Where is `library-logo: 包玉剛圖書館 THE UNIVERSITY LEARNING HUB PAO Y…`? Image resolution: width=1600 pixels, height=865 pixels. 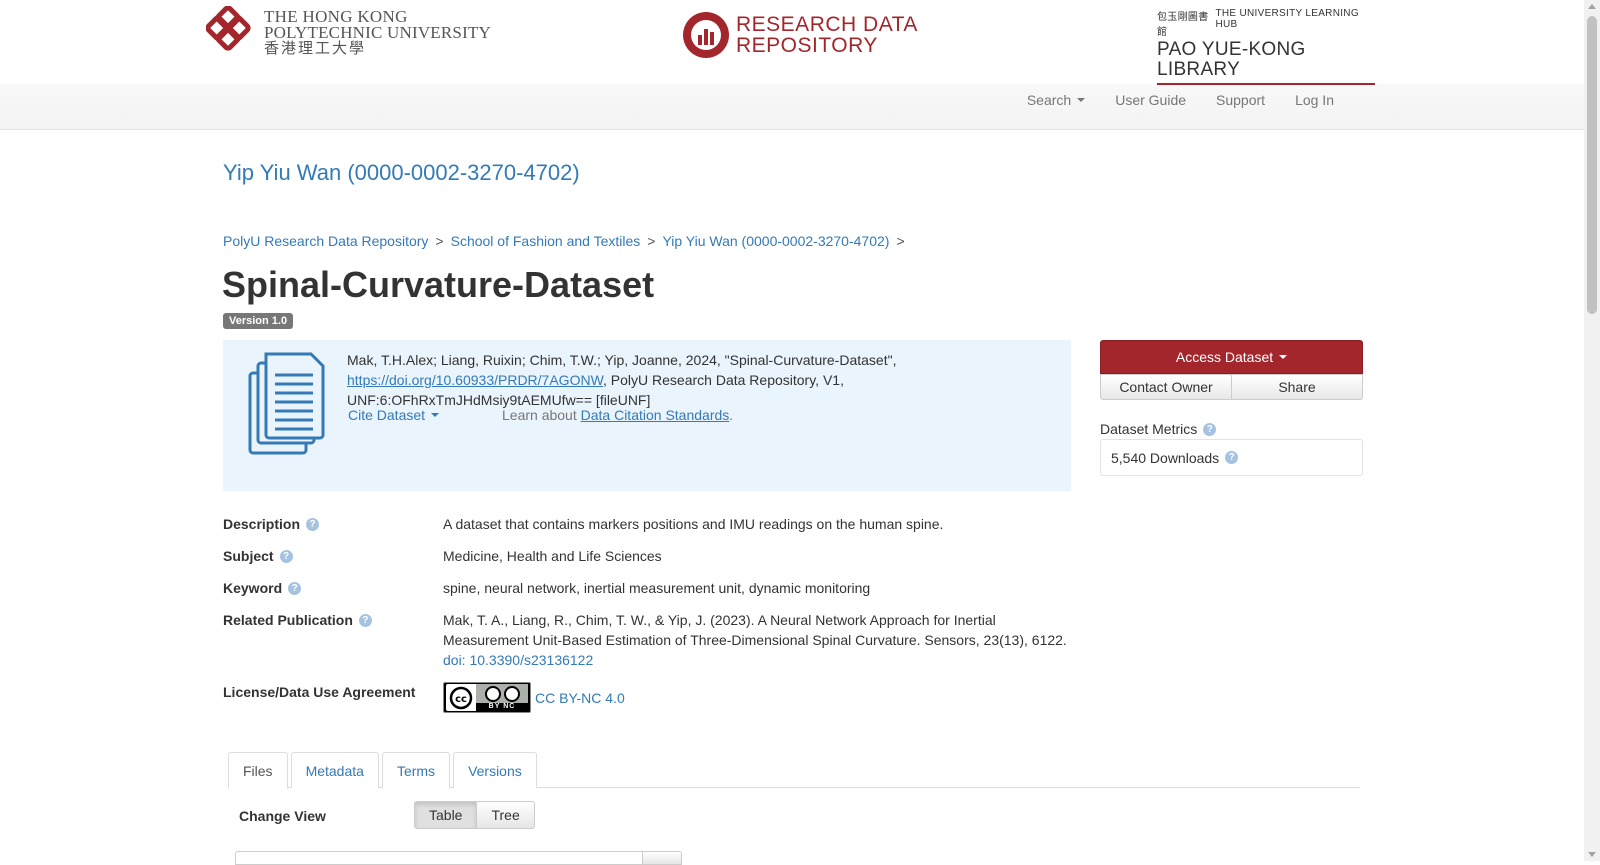 library-logo: 包玉剛圖書館 THE UNIVERSITY LEARNING HUB PAO Y… is located at coordinates (1266, 46).